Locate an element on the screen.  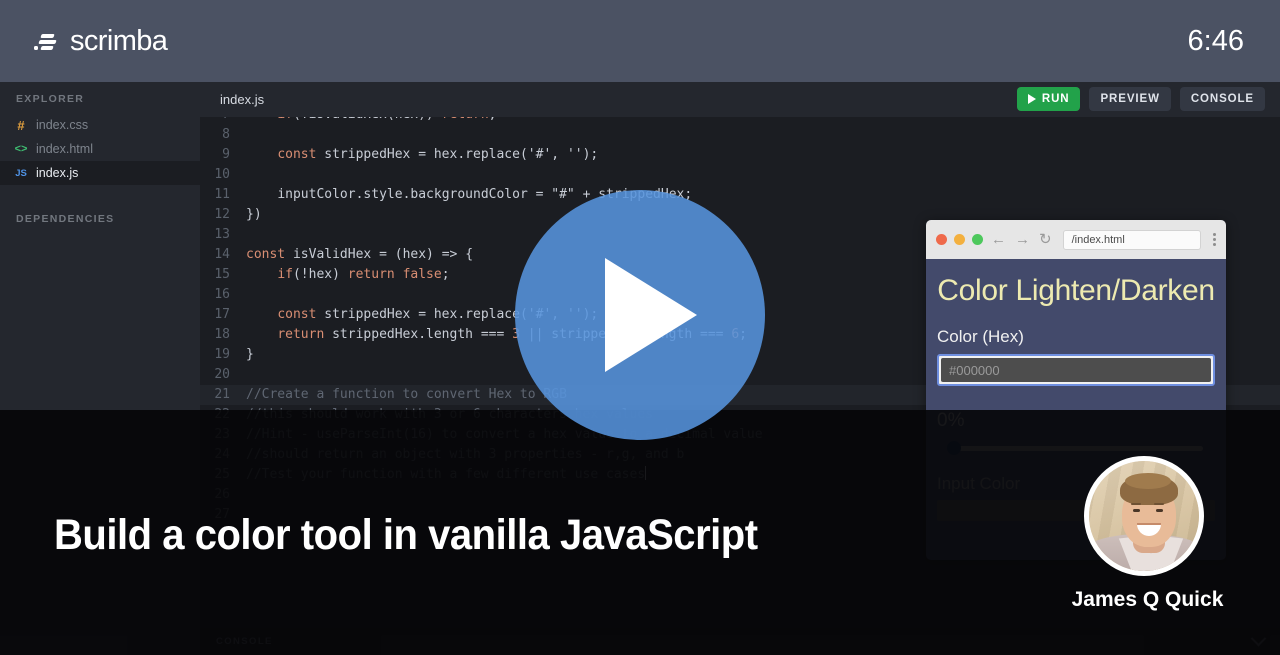
app-top-bar: scrimba 6:46 is located at coordinates (640, 41).